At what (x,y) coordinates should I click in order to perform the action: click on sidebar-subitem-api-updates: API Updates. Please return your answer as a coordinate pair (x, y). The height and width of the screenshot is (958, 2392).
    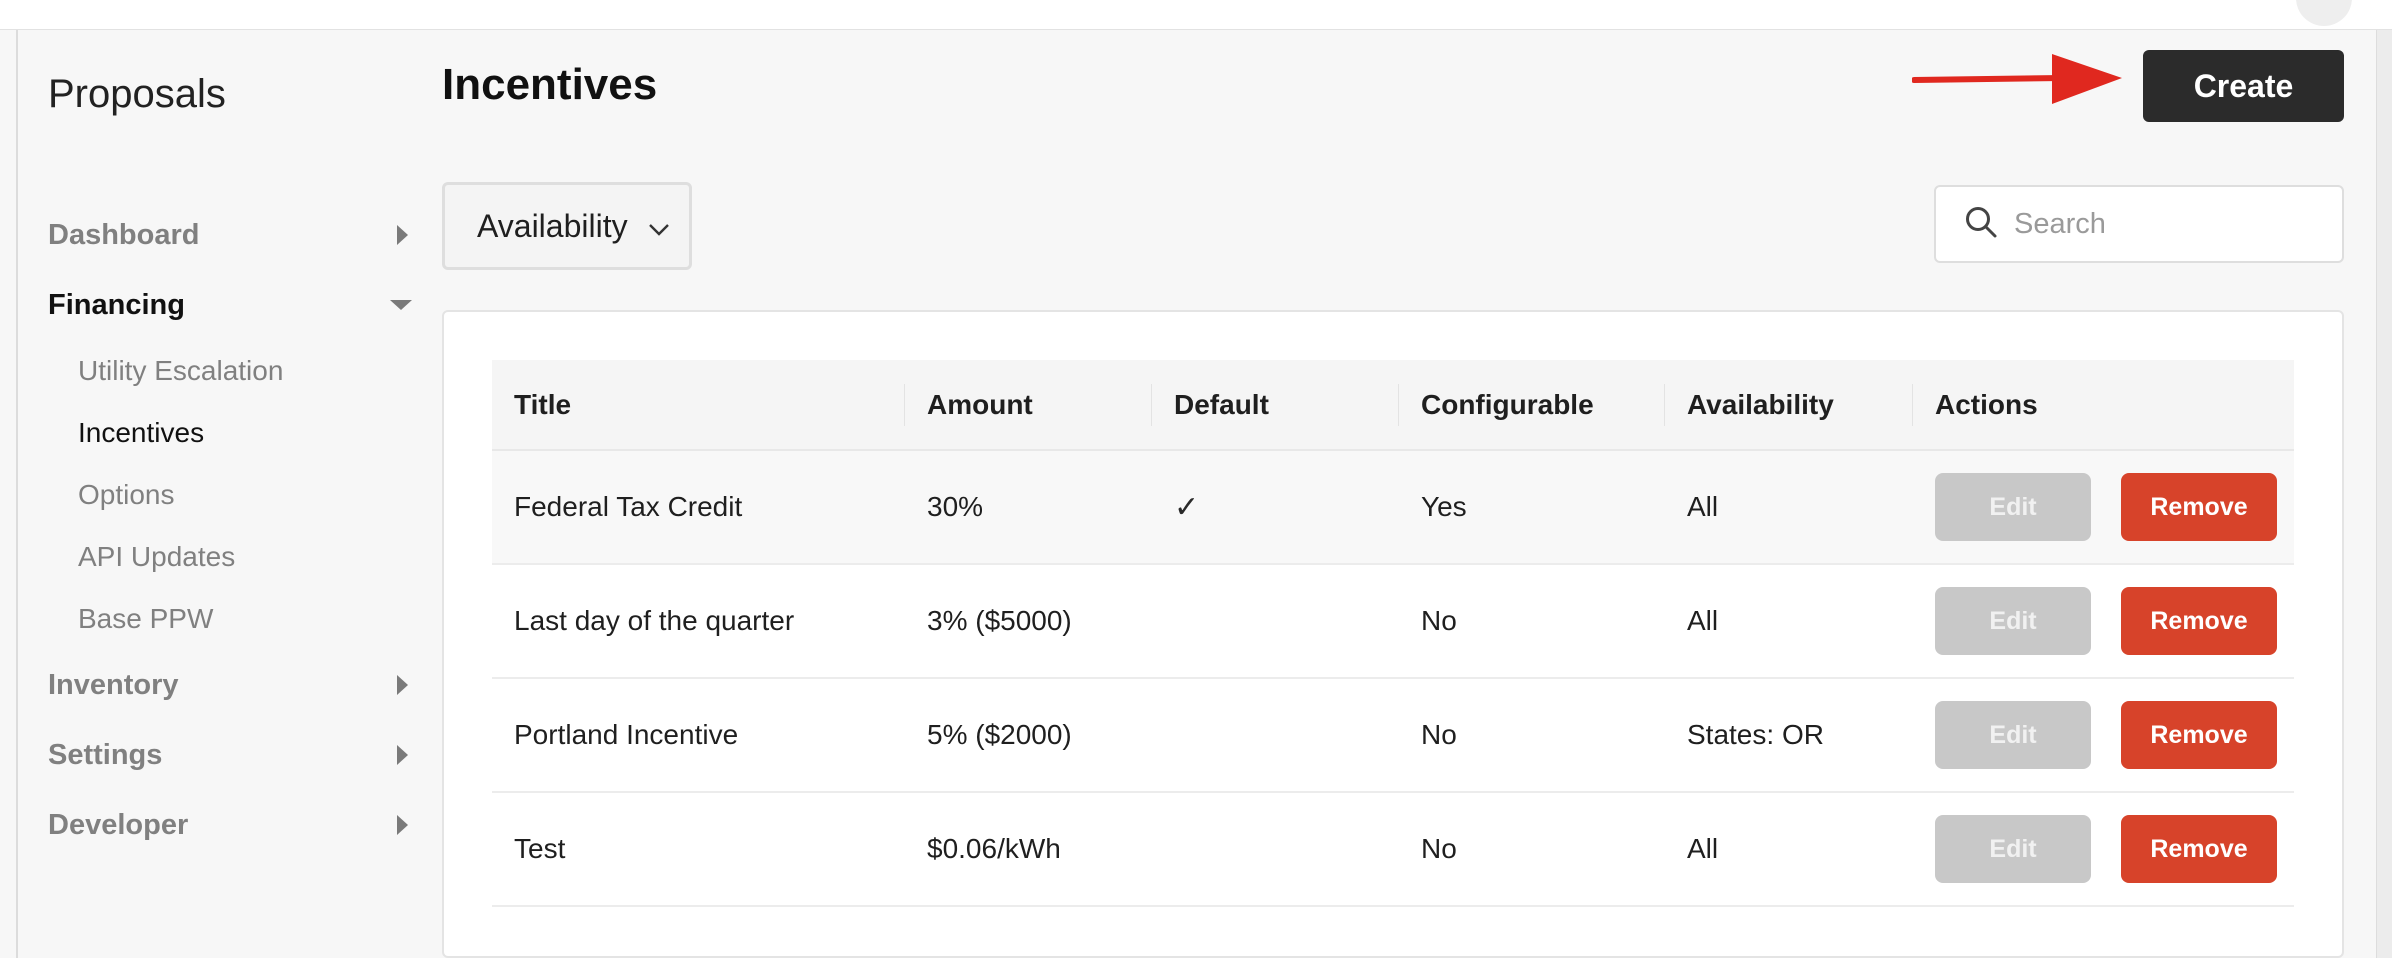
    Looking at the image, I should click on (243, 557).